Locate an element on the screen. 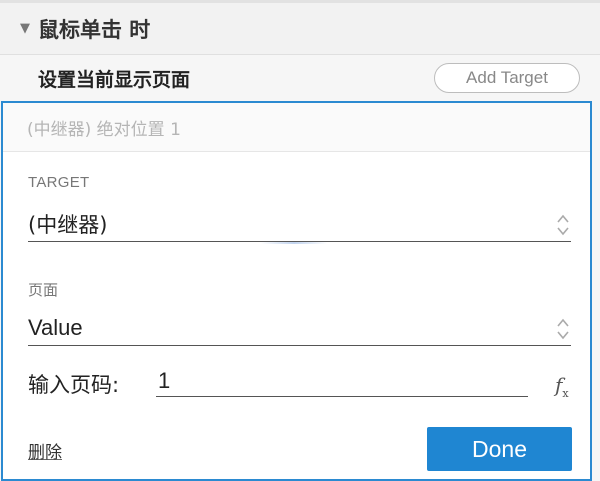 This screenshot has width=600, height=481. event-title: 鼠标单击 时 is located at coordinates (94, 29).